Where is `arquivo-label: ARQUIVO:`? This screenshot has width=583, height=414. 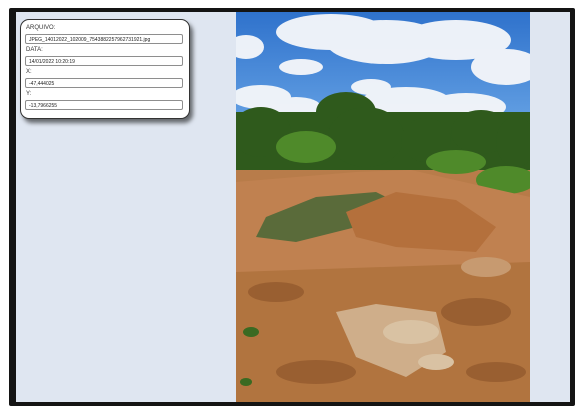 arquivo-label: ARQUIVO: is located at coordinates (41, 28).